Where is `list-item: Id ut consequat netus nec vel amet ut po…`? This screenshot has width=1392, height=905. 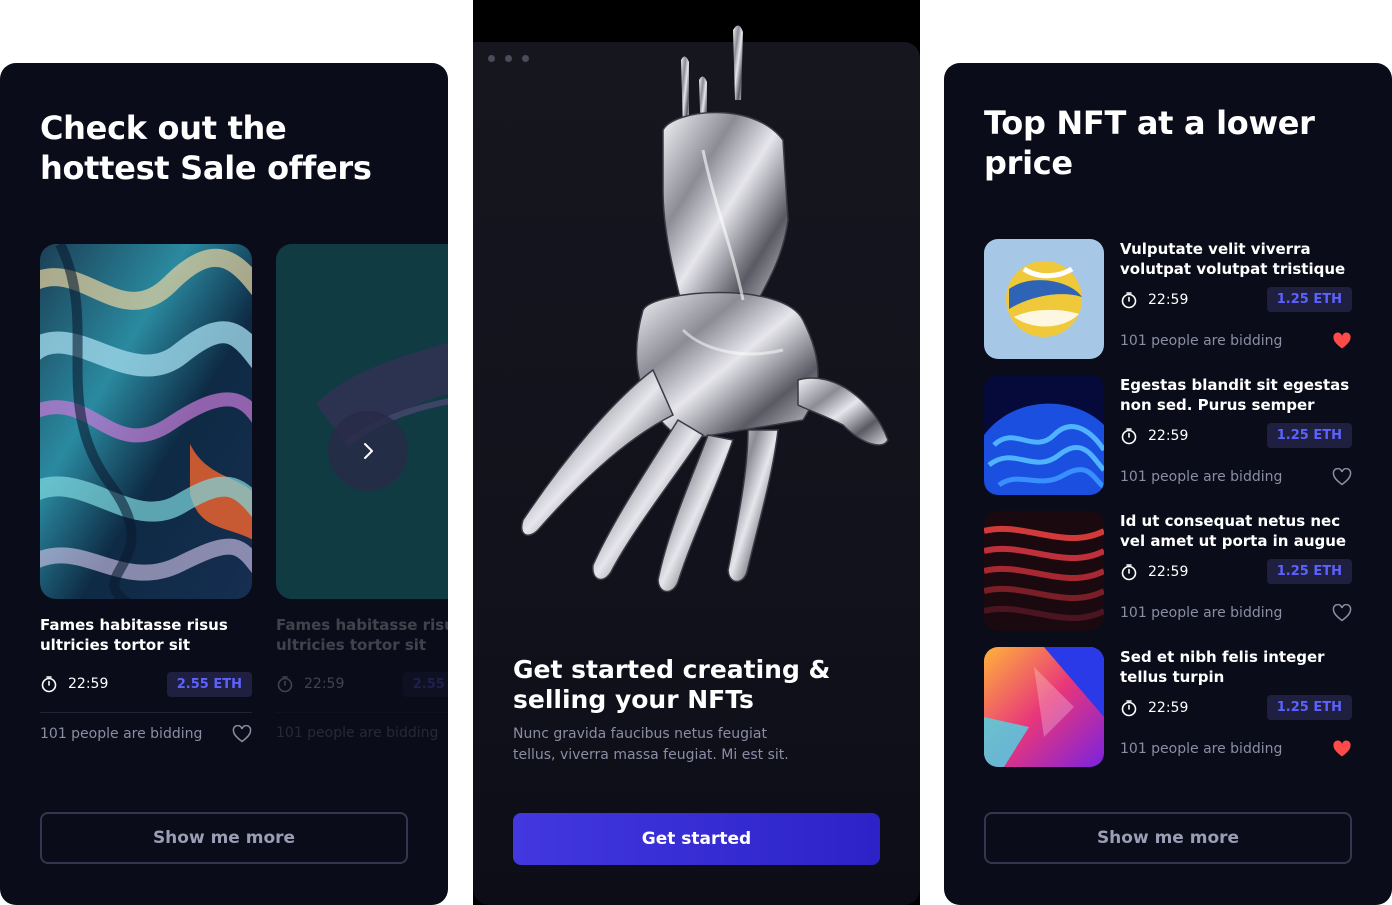
list-item: Id ut consequat netus nec vel amet ut po… is located at coordinates (1168, 571).